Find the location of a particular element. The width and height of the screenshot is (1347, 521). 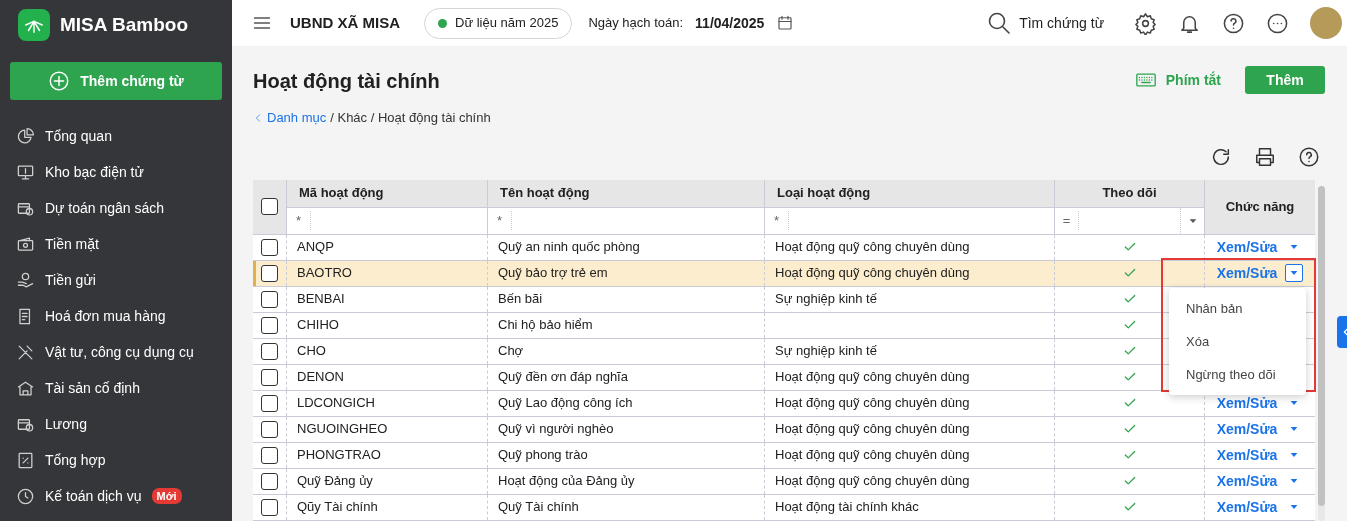

posting-date: 11/04/2025 is located at coordinates (730, 23).